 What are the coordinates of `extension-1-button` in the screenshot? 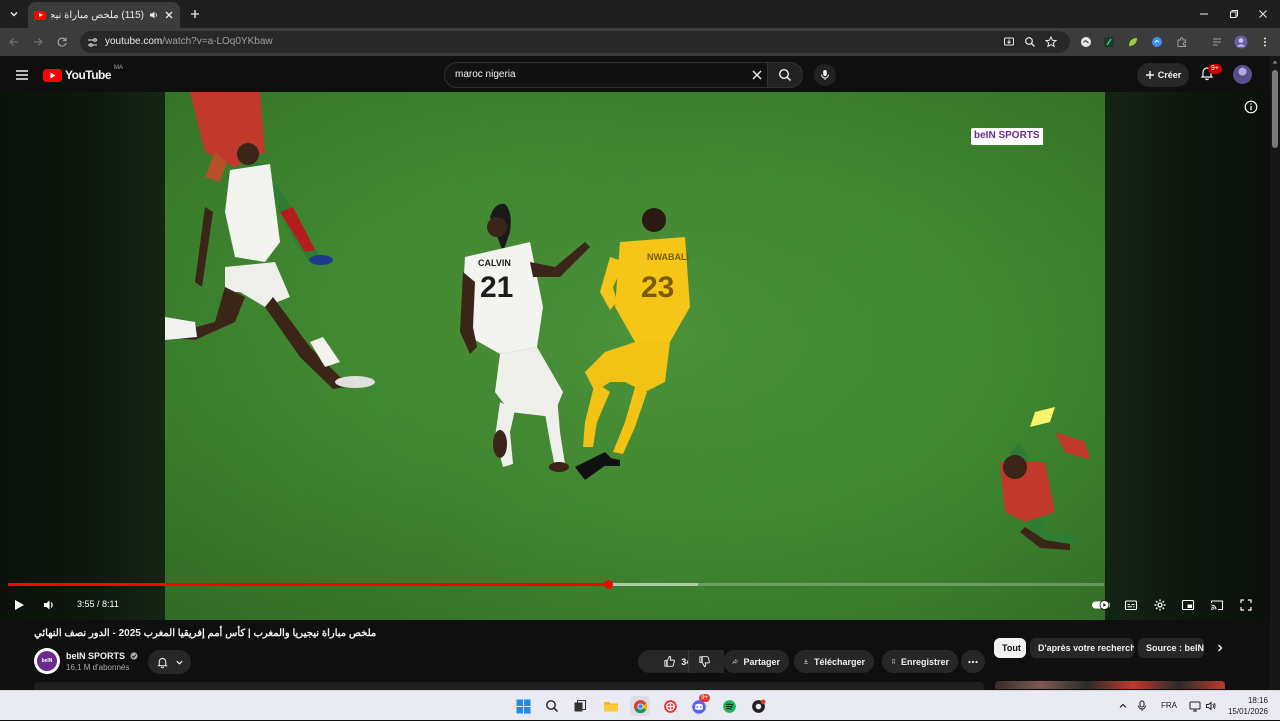 It's located at (1086, 42).